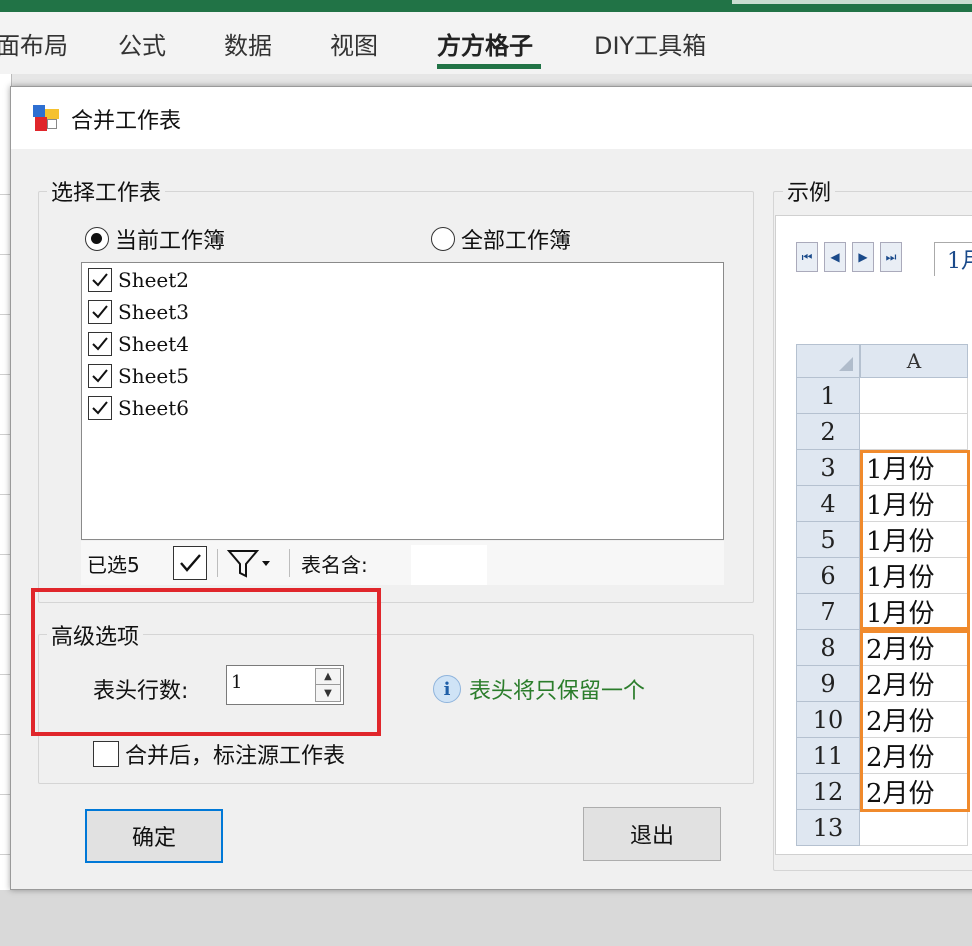 The height and width of the screenshot is (946, 972). I want to click on name-contains-label: 表名含:, so click(334, 565).